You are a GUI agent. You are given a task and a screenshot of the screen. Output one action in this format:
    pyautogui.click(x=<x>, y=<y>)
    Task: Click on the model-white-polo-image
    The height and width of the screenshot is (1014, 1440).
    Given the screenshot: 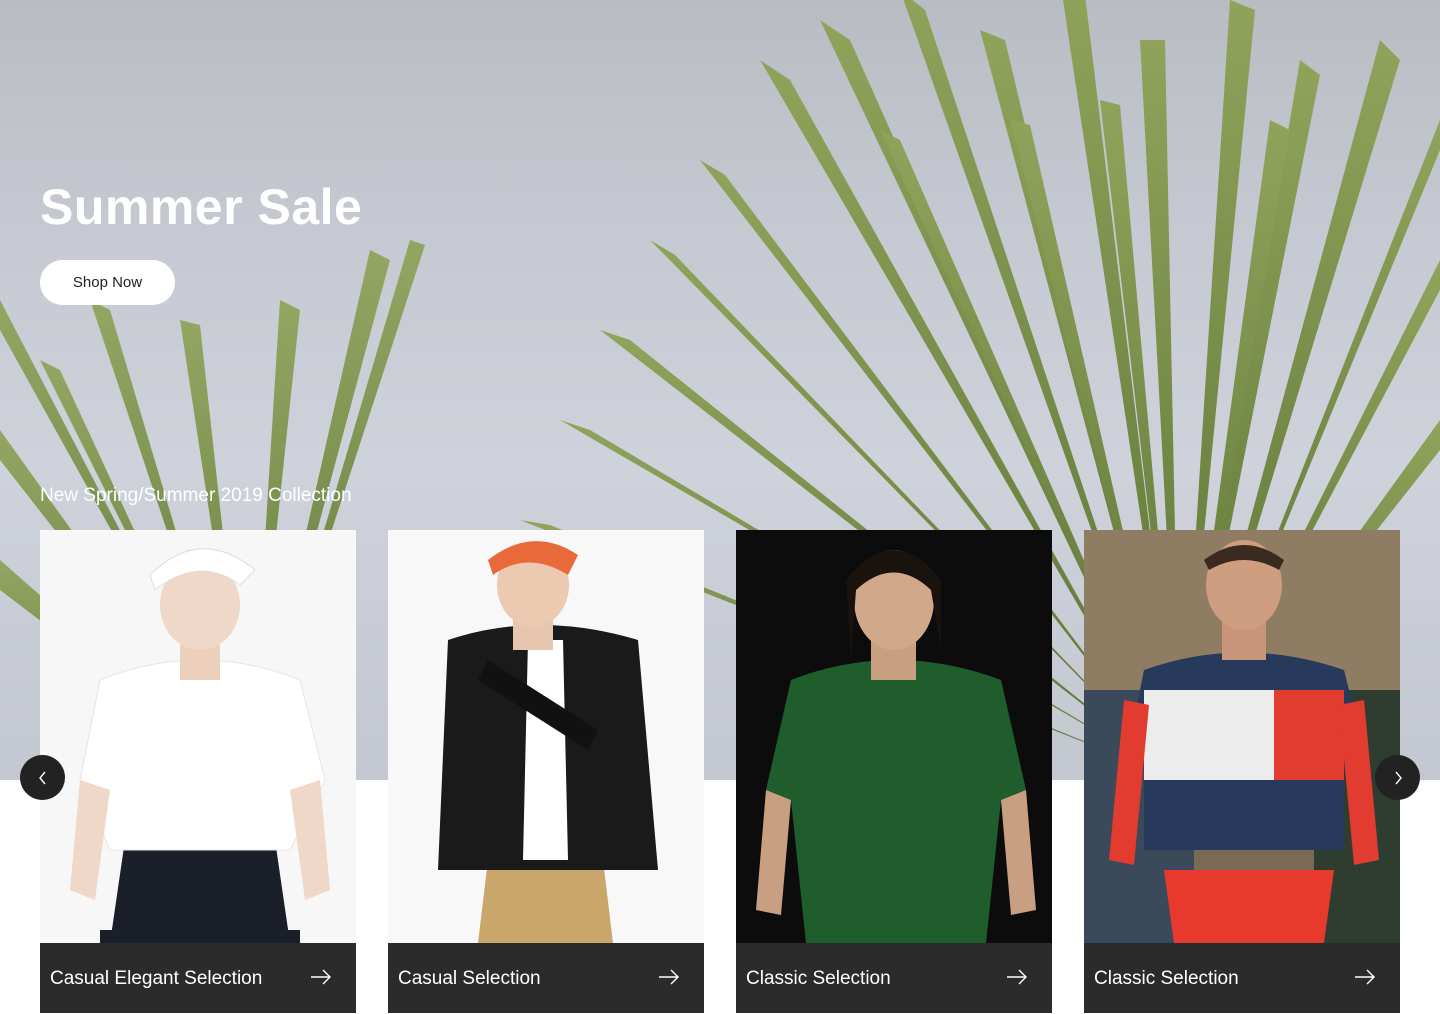 What is the action you would take?
    pyautogui.click(x=198, y=736)
    